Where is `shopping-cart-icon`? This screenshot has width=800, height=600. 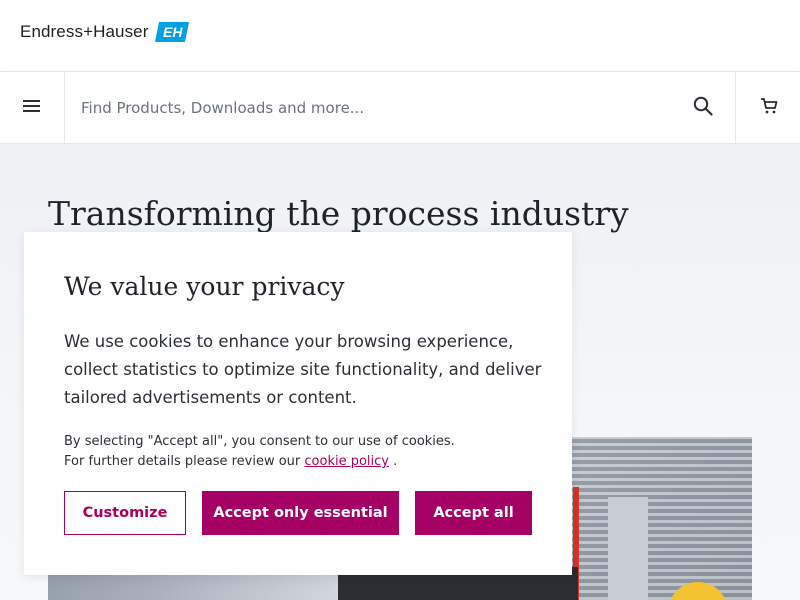
shopping-cart-icon is located at coordinates (769, 108).